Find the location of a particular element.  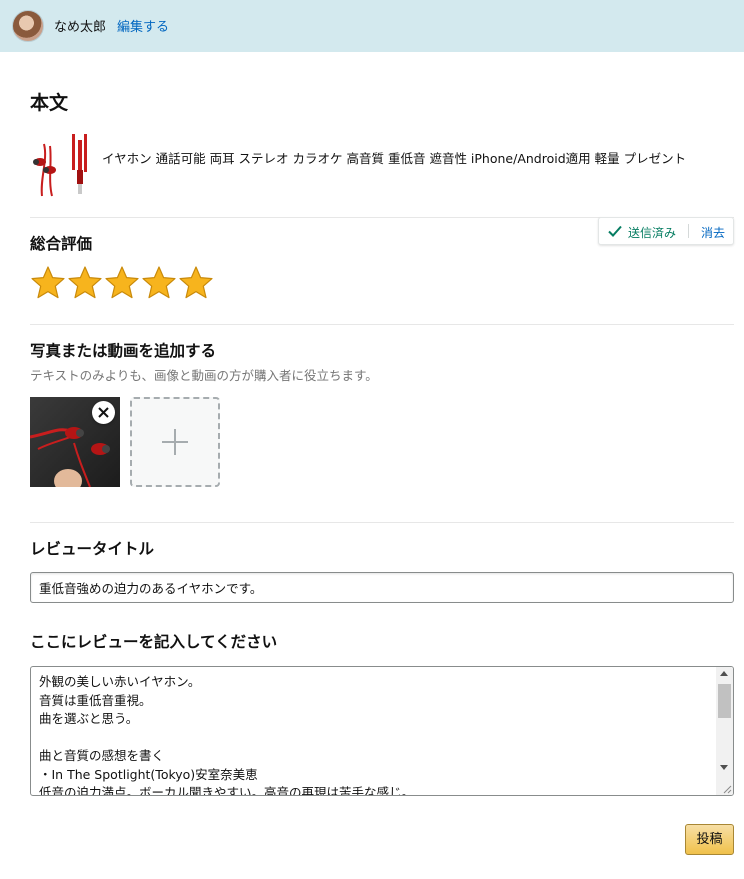

edit-profile-link: 編集する is located at coordinates (143, 25).